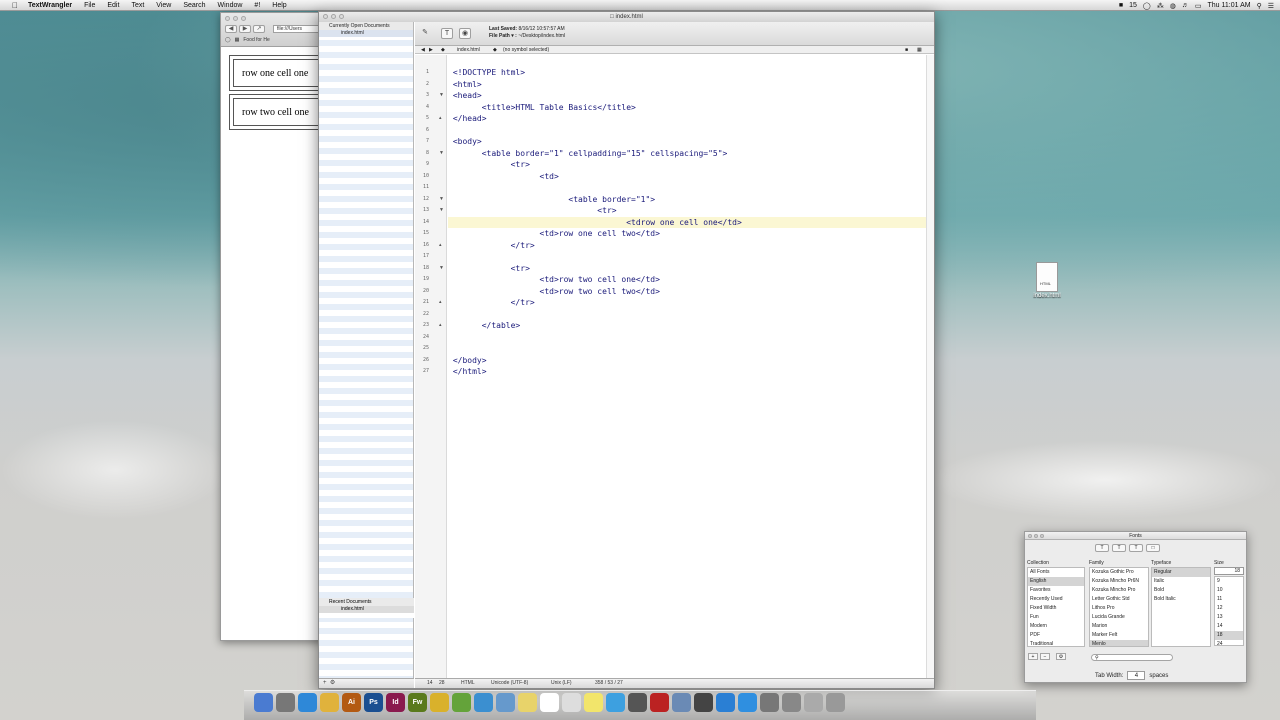 Image resolution: width=1280 pixels, height=720 pixels. What do you see at coordinates (137, 5) in the screenshot?
I see `menu-text: Text` at bounding box center [137, 5].